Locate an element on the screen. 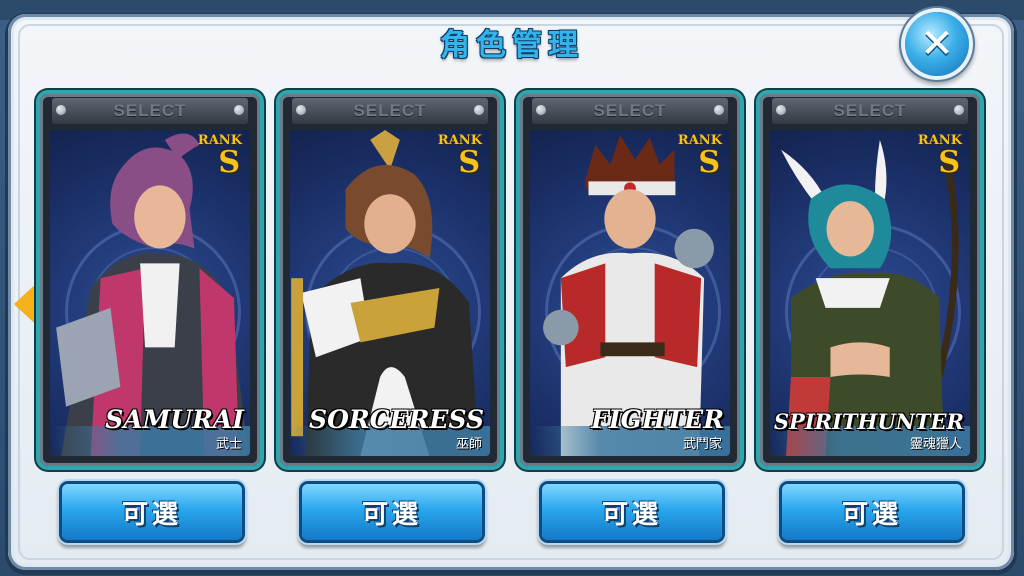 The width and height of the screenshot is (1024, 576). character-card-spirithunter: SELECT RANK S SPIRITHUNTER 靈魂獵人 is located at coordinates (870, 280).